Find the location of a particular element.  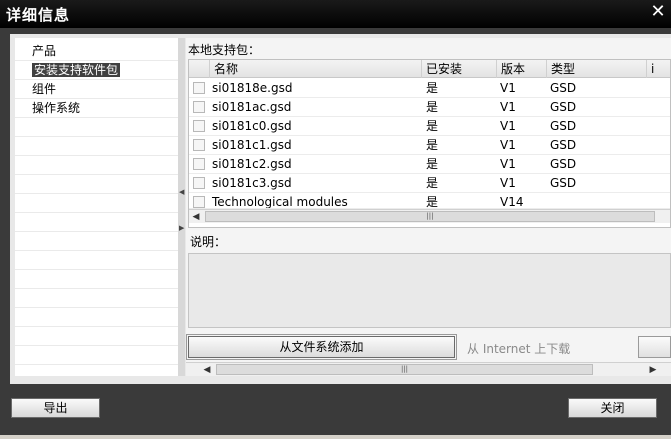

nav-item-label: 安装支持软件包 is located at coordinates (76, 70).